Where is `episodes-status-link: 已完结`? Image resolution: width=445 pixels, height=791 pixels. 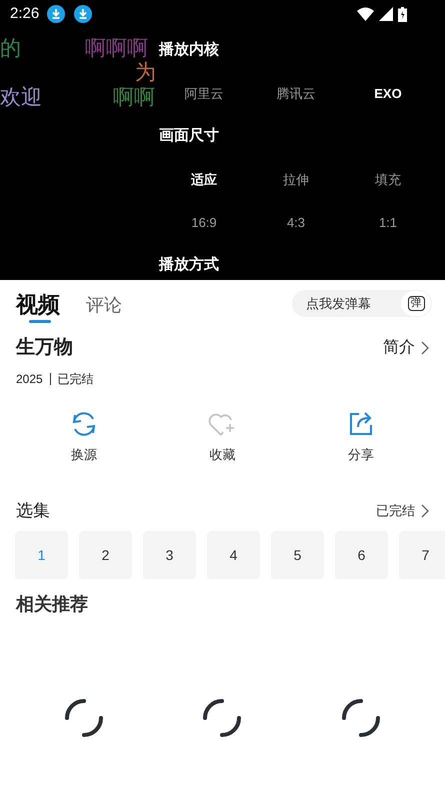
episodes-status-link: 已完结 is located at coordinates (402, 511).